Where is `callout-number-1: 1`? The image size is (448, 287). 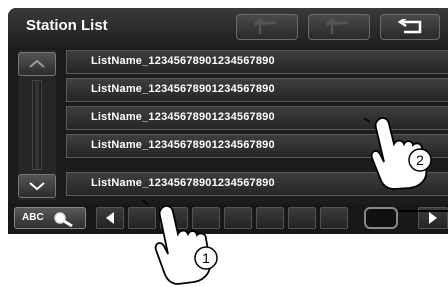 callout-number-1: 1 is located at coordinates (206, 258).